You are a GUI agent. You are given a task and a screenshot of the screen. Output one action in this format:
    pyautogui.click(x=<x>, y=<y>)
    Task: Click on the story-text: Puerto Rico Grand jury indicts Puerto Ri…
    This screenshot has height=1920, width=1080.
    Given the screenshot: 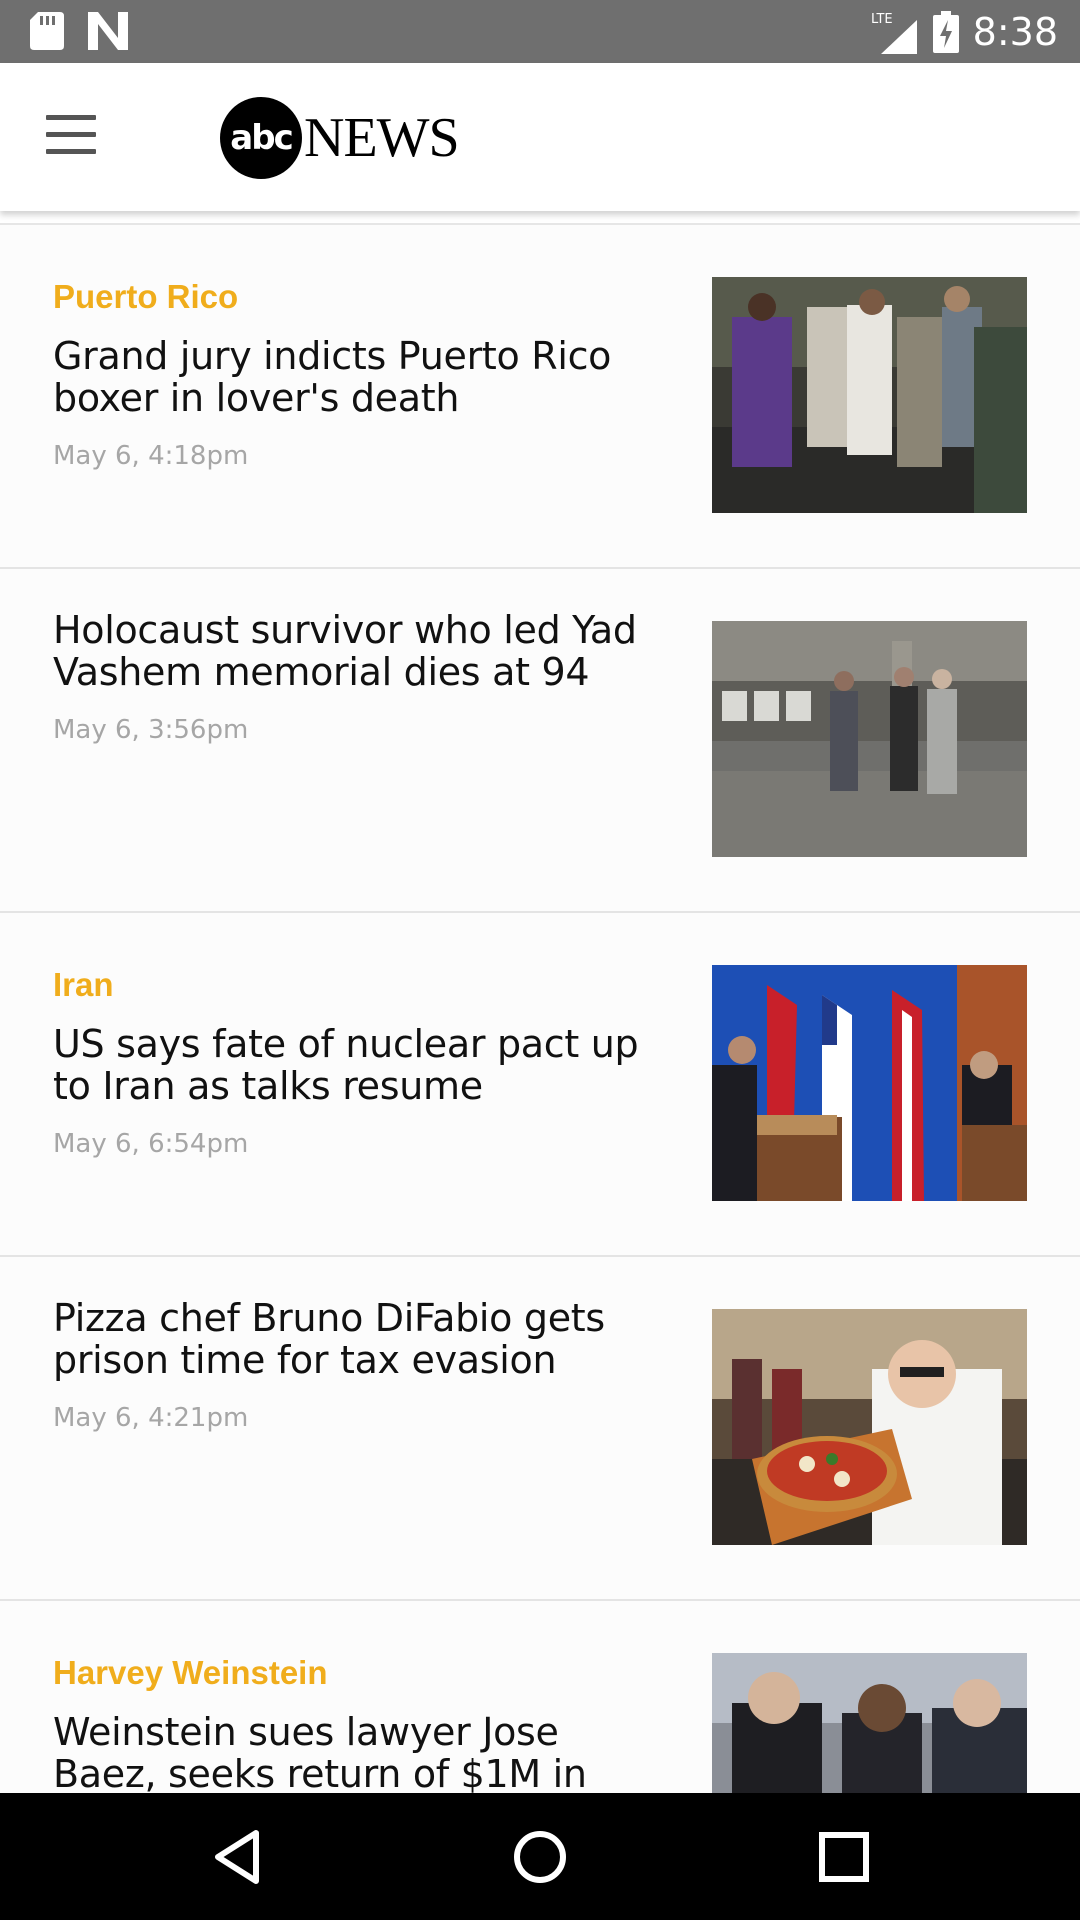 What is the action you would take?
    pyautogui.click(x=353, y=374)
    